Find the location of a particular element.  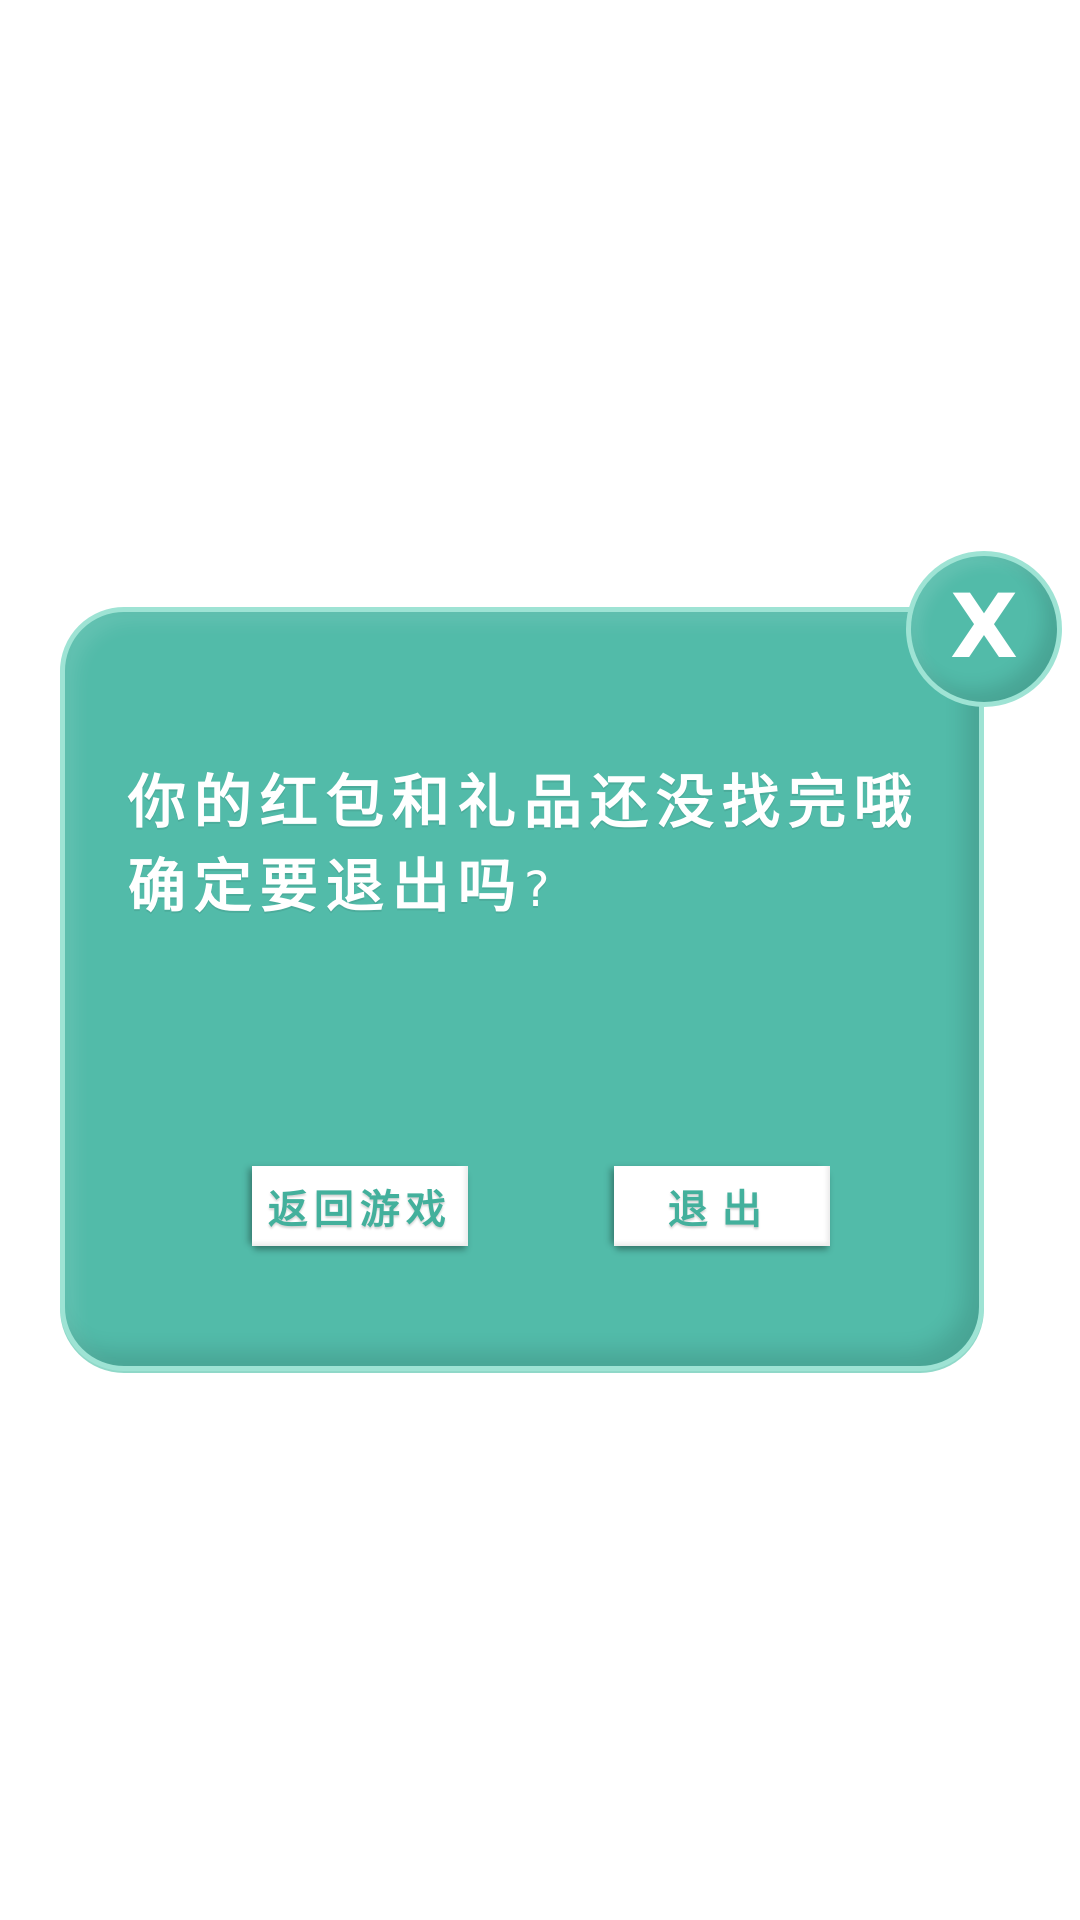

message-line-2-wrap: 确定要退出吗? is located at coordinates (528, 888).